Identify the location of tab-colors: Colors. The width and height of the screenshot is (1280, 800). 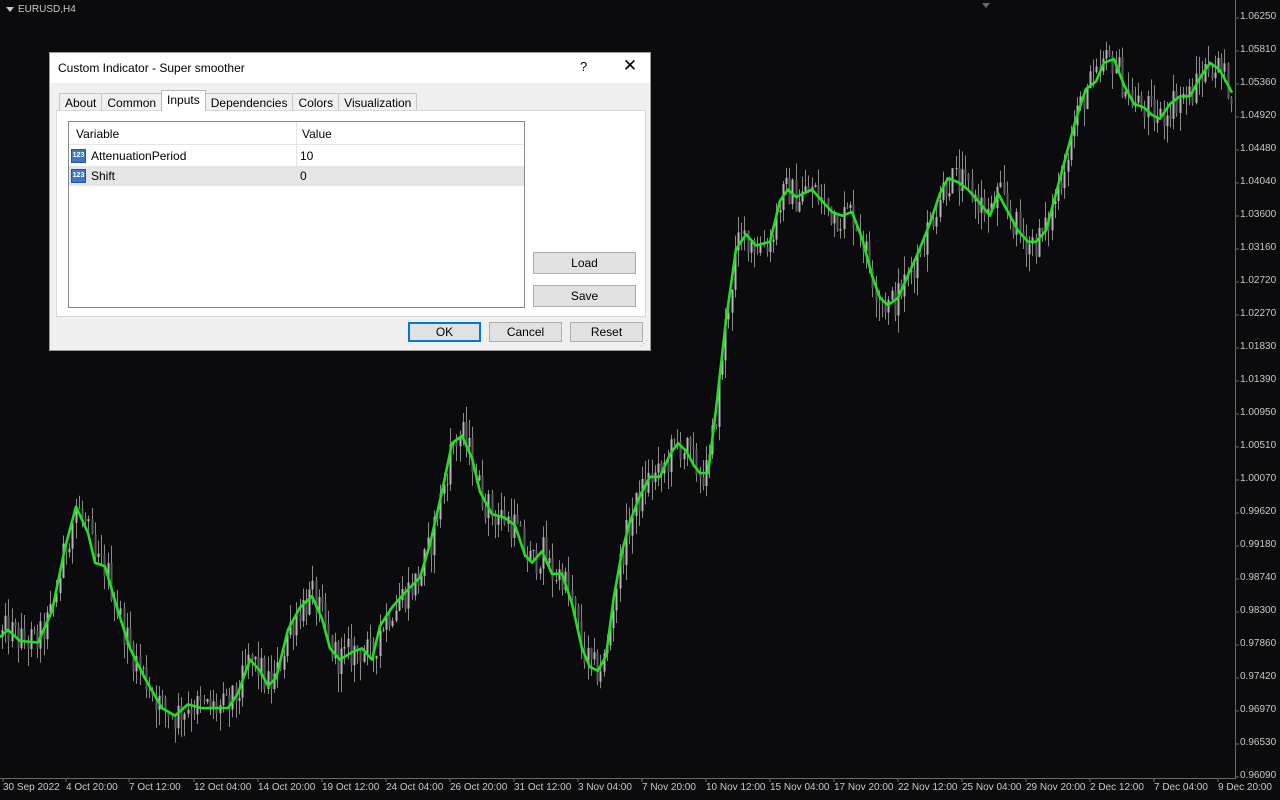
(316, 102).